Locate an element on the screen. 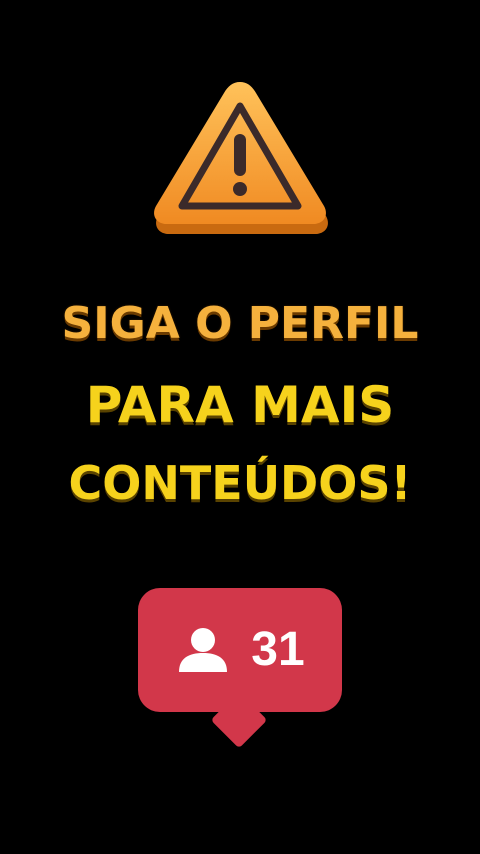 The width and height of the screenshot is (480, 854). headline-line-1: SIGA O PERFIL is located at coordinates (240, 323).